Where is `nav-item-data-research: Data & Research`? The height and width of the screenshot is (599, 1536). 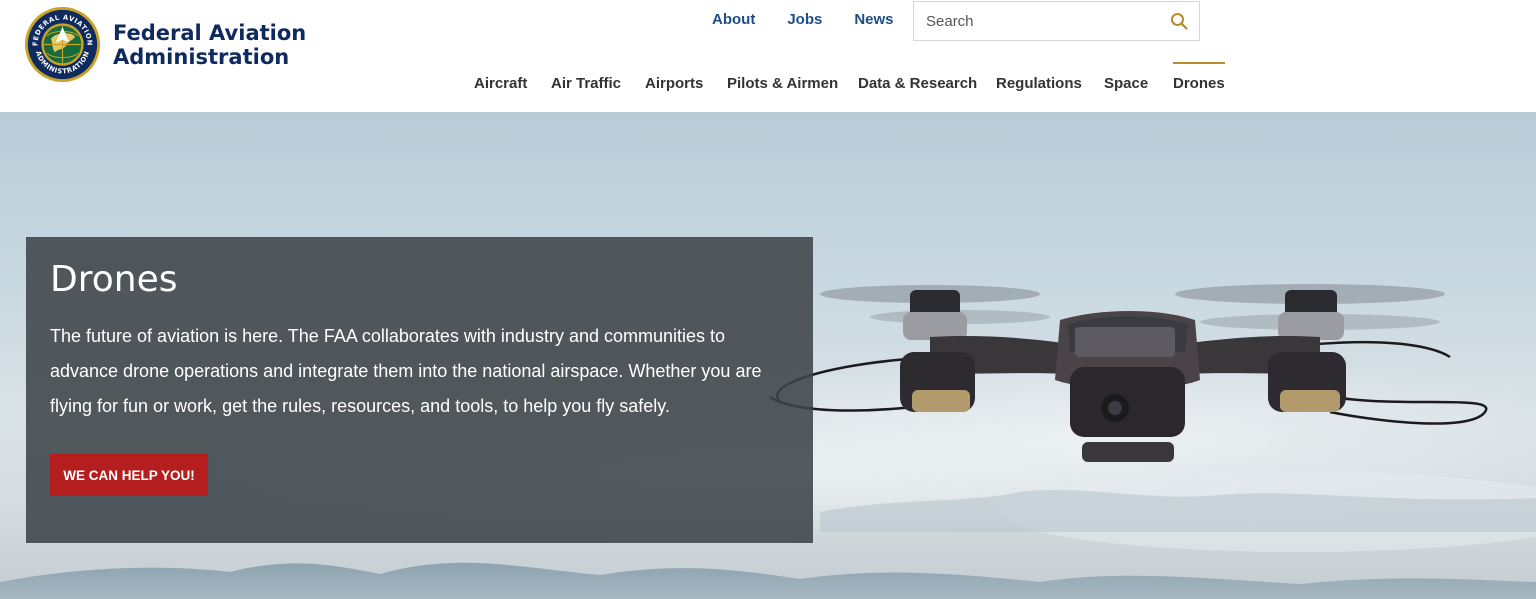 nav-item-data-research: Data & Research is located at coordinates (917, 83).